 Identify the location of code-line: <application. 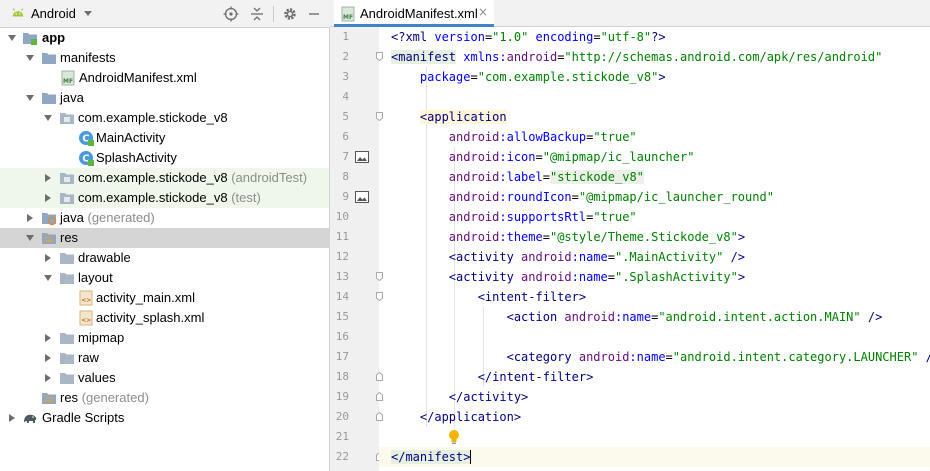
(654, 117).